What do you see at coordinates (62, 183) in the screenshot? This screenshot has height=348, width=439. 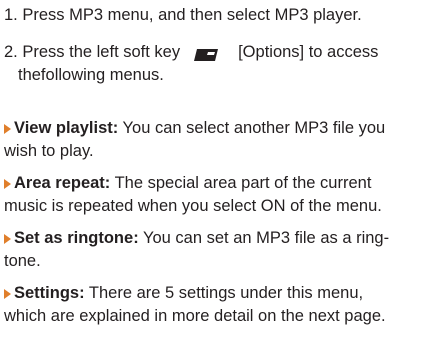 I see `item-term: Area repeat:` at bounding box center [62, 183].